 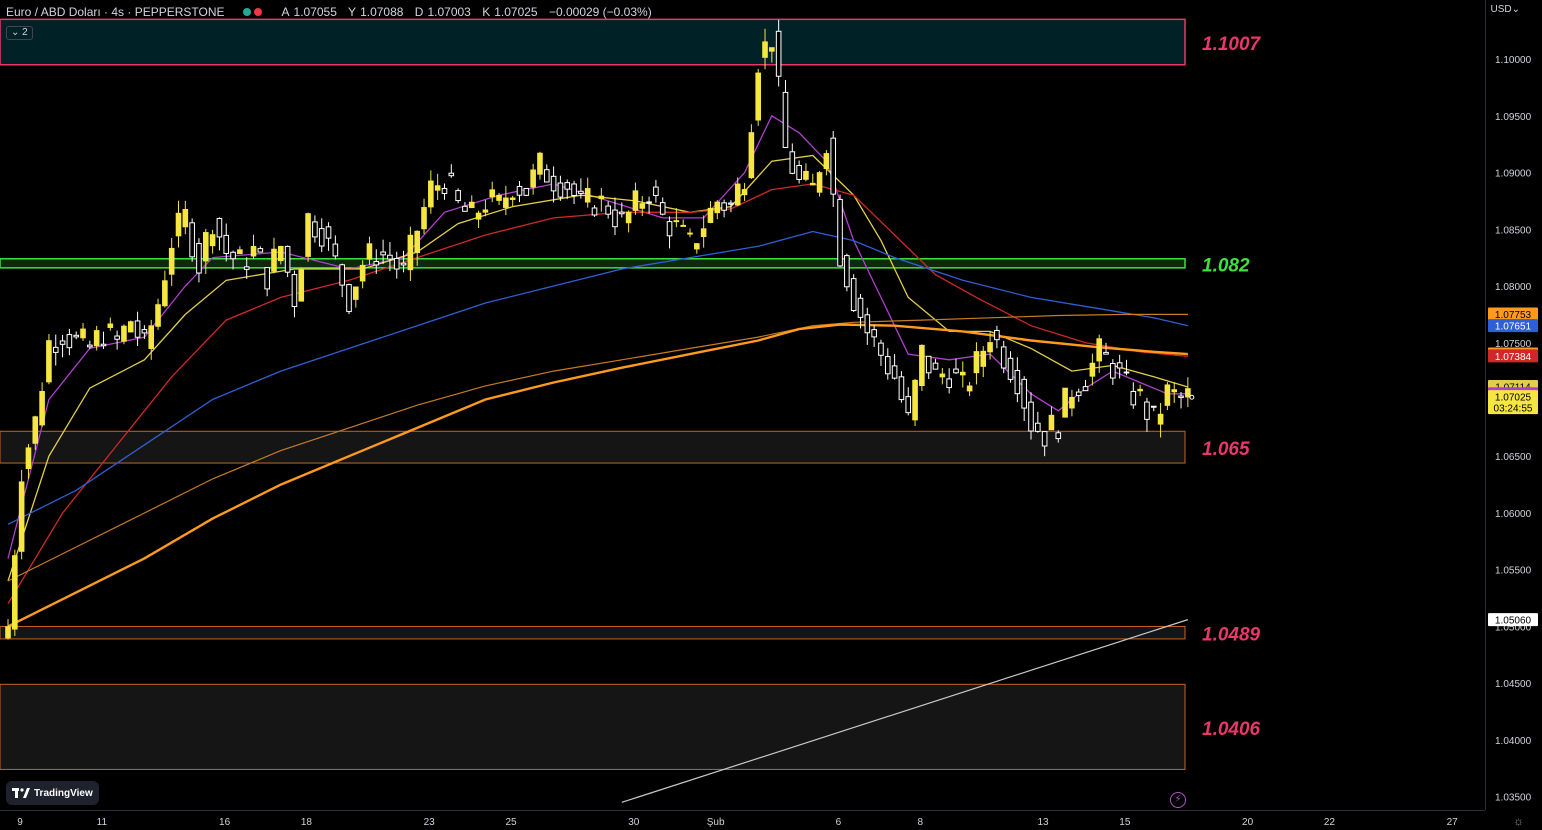 I want to click on price-badge-1: 1.07651, so click(x=1513, y=326).